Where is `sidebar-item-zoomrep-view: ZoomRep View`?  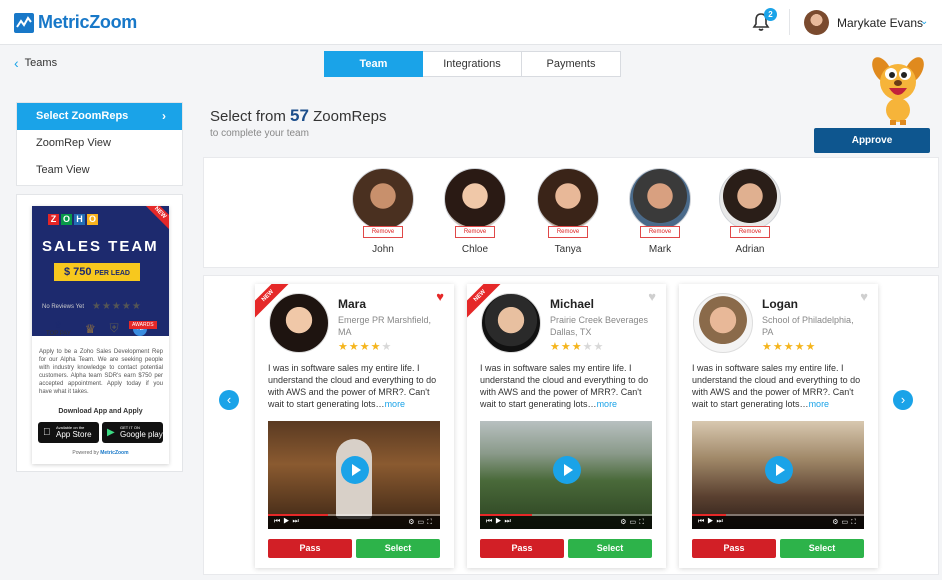
sidebar-item-zoomrep-view: ZoomRep View is located at coordinates (99, 143).